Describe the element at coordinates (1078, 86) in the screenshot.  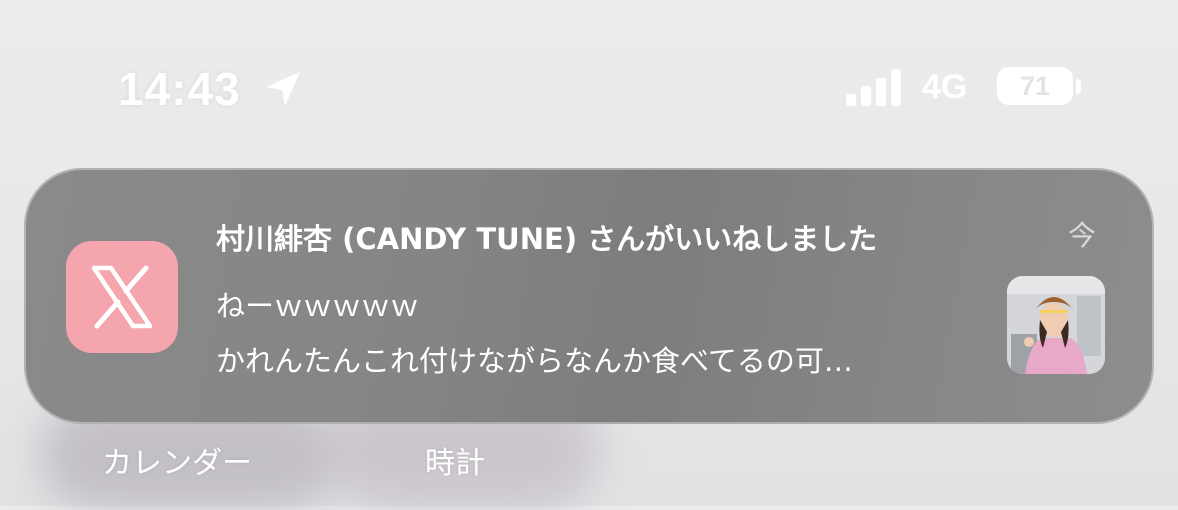
I see `battery-tip` at that location.